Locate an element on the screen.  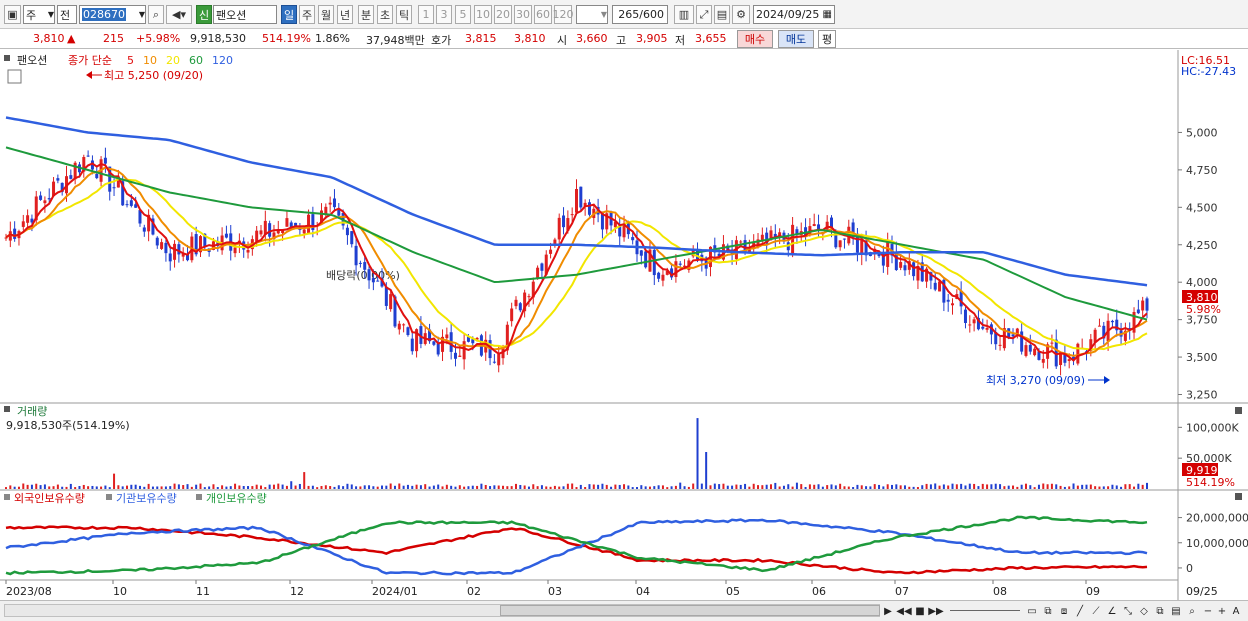
buy-button: 매수 is located at coordinates (755, 39).